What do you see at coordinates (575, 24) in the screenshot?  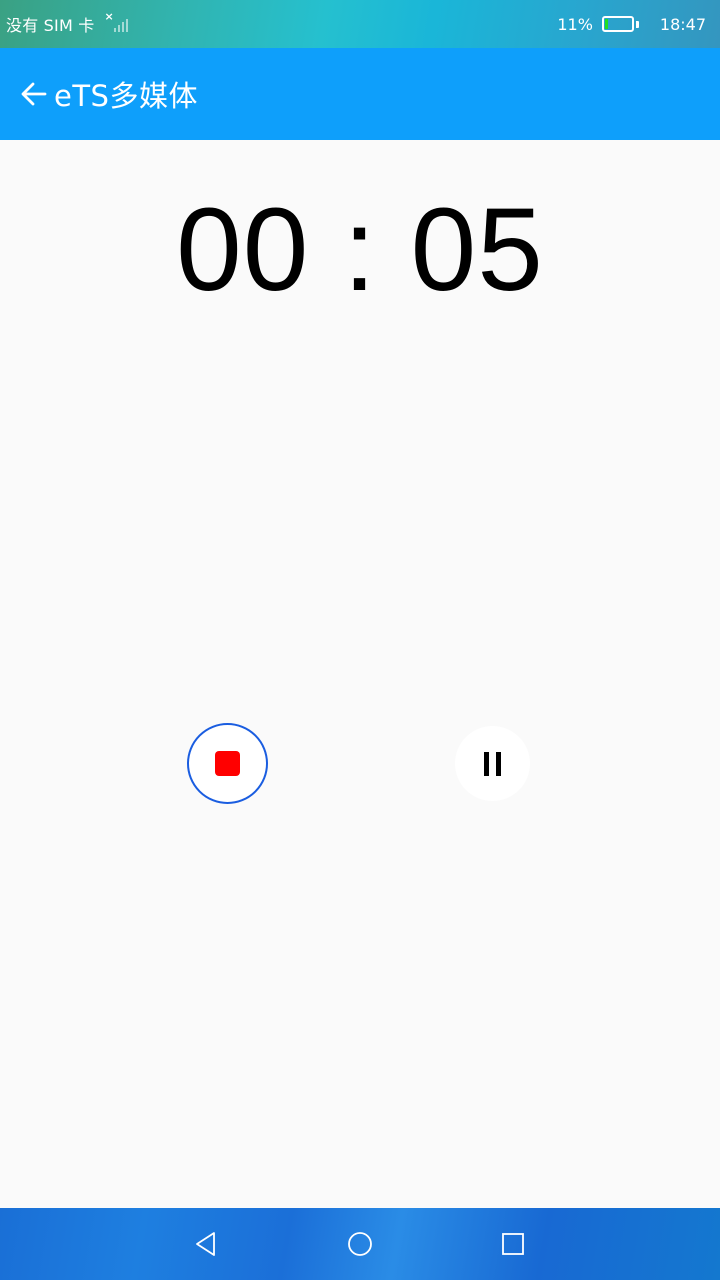 I see `battery-percent: 11%` at bounding box center [575, 24].